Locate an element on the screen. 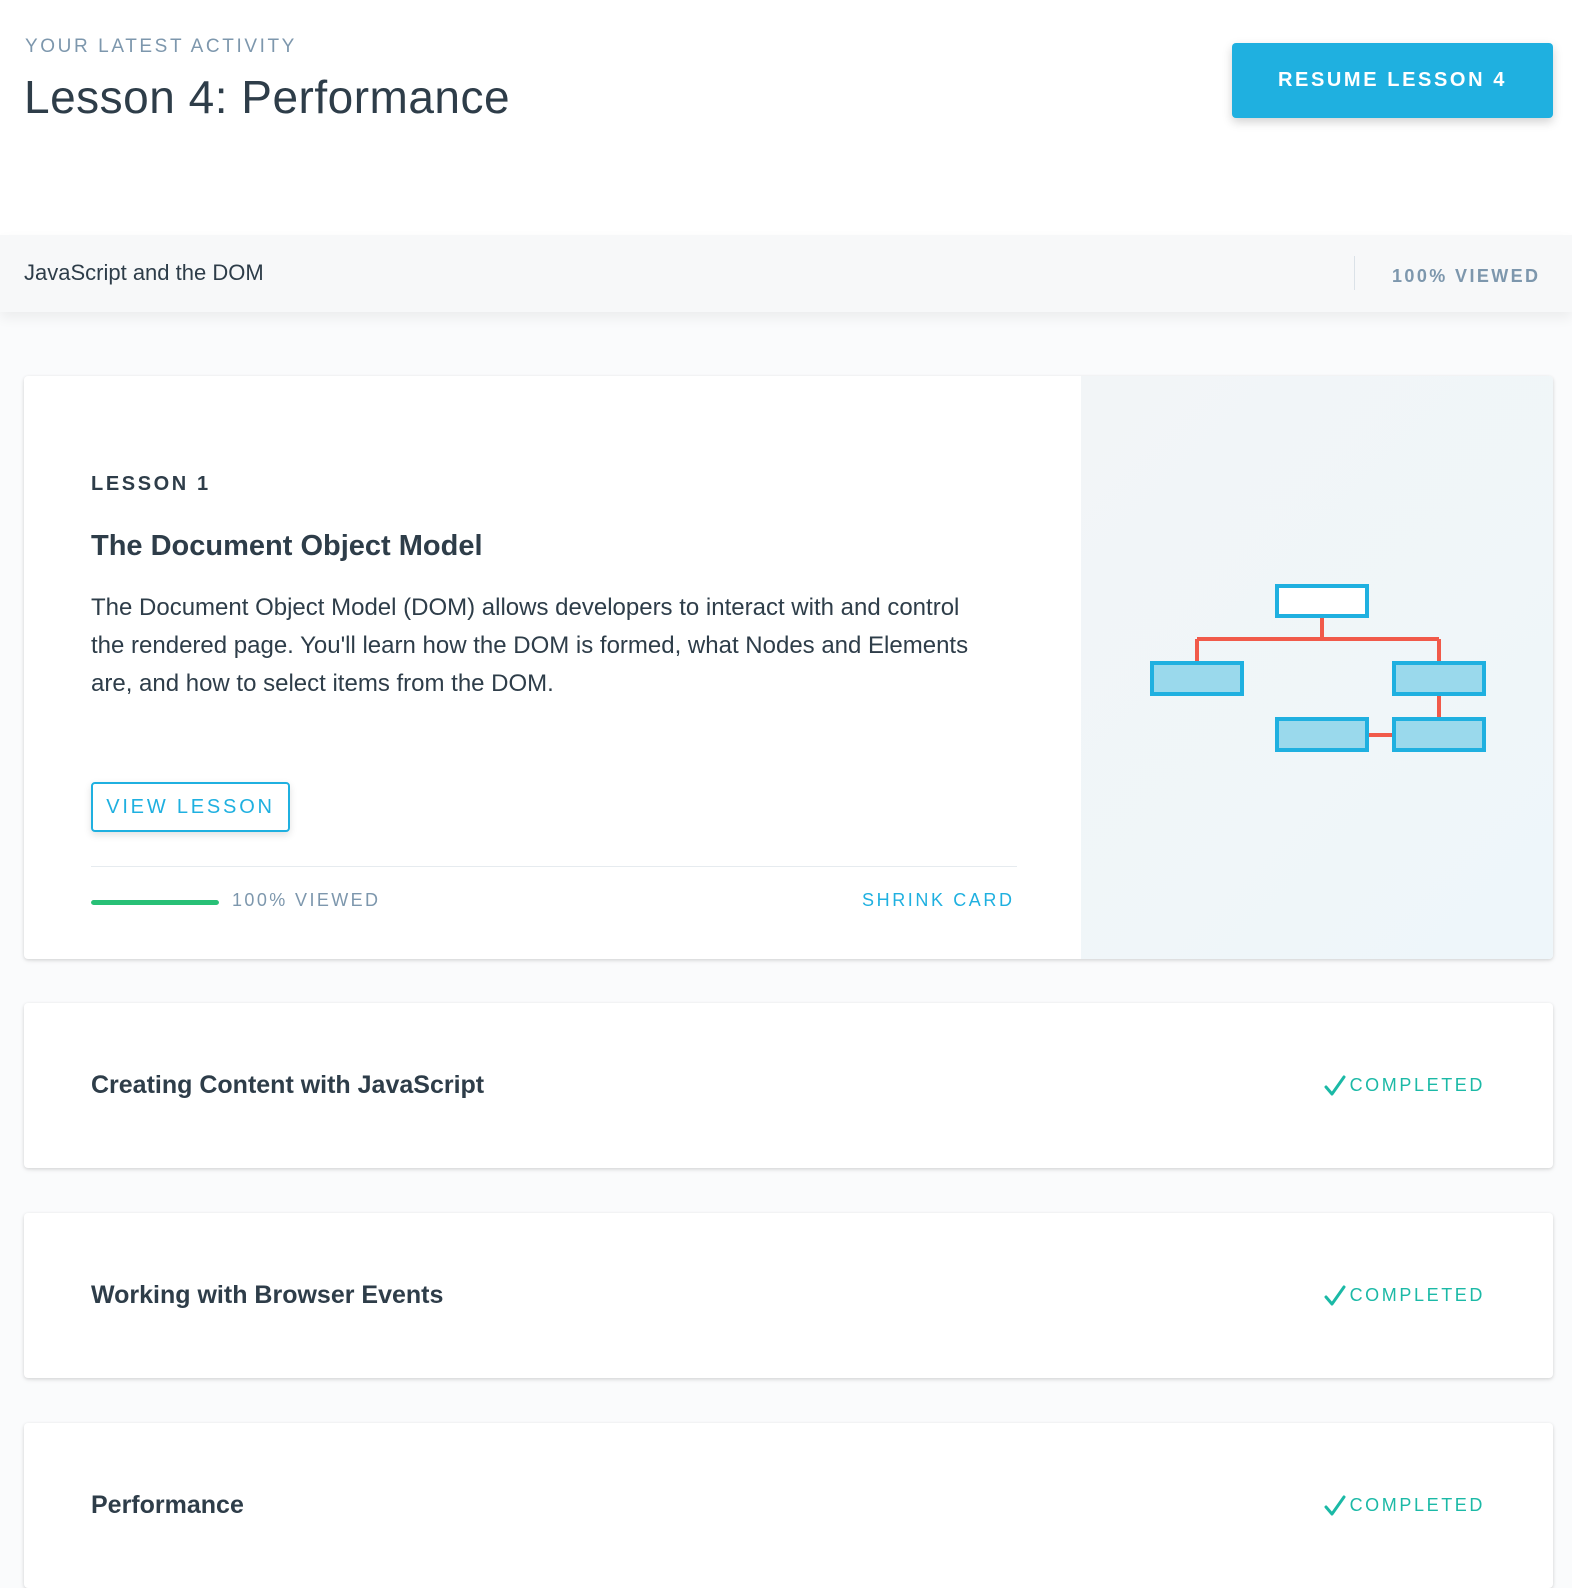 This screenshot has width=1572, height=1588. resume-lesson-button: RESUME LESSON 4 is located at coordinates (1392, 80).